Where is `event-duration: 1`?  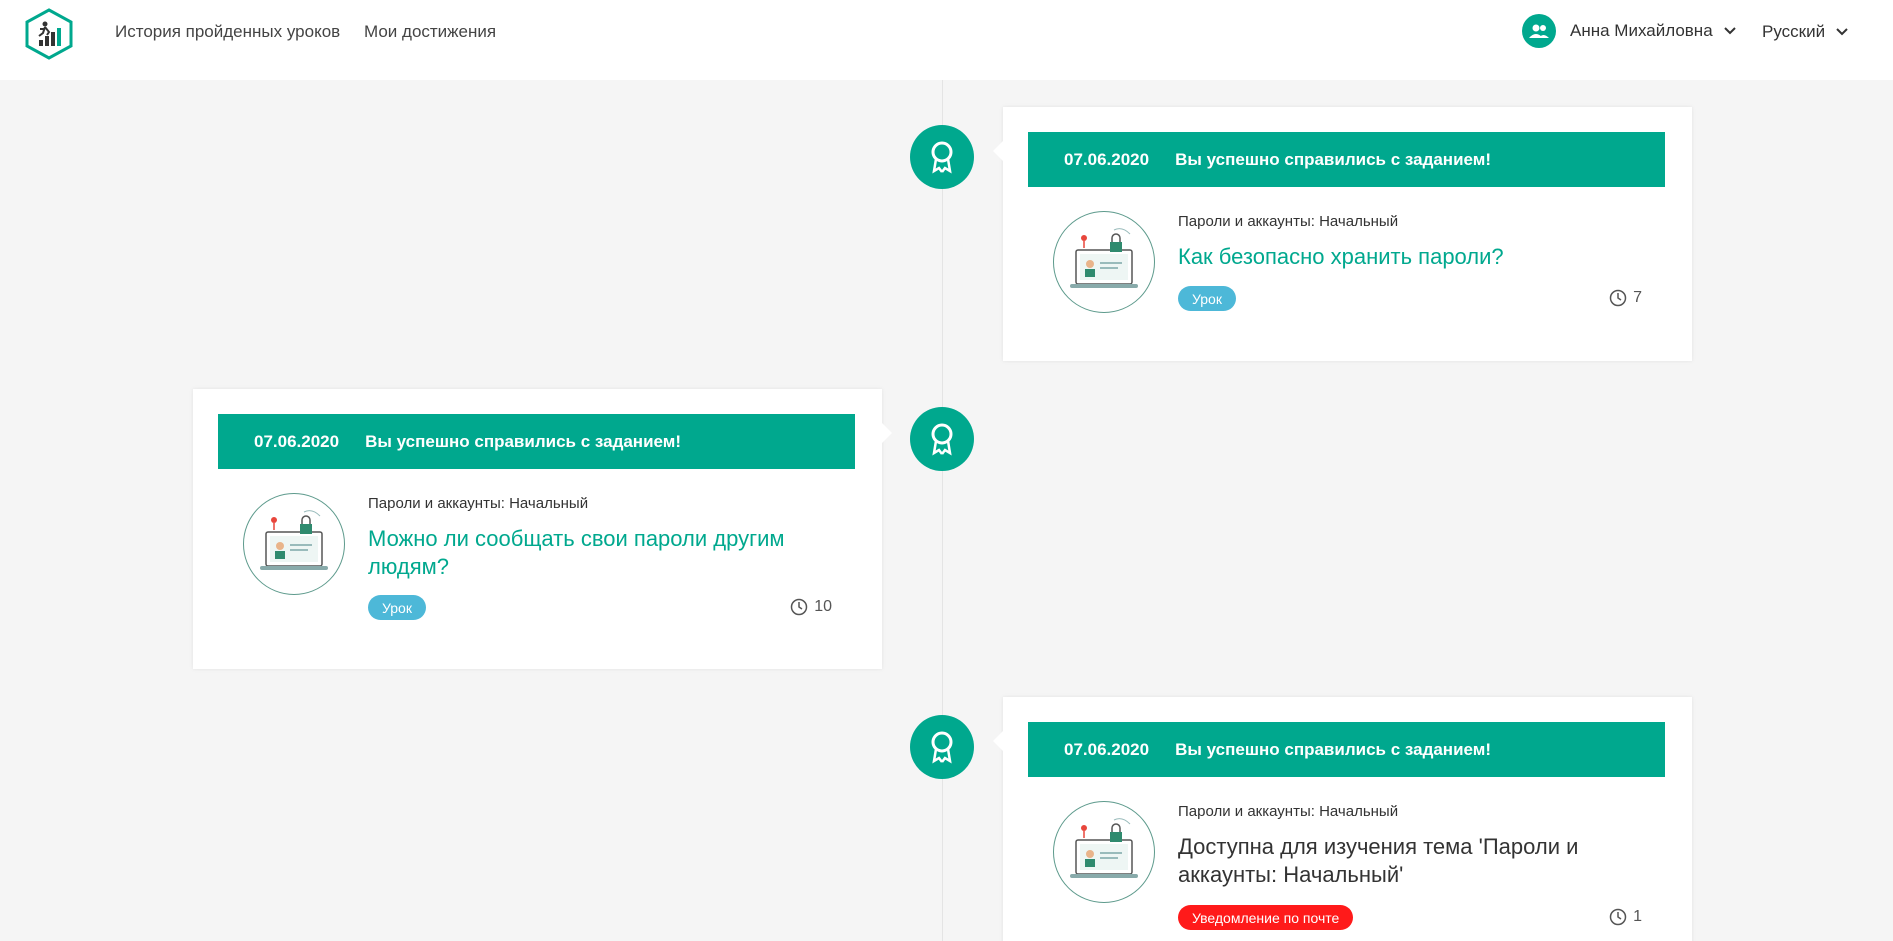 event-duration: 1 is located at coordinates (1625, 917).